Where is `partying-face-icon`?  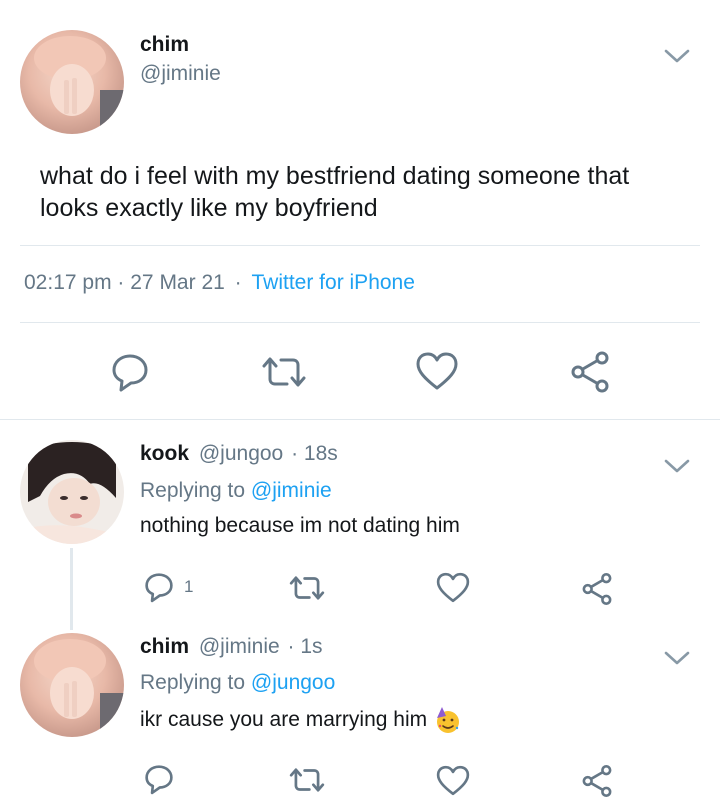 partying-face-icon is located at coordinates (448, 720).